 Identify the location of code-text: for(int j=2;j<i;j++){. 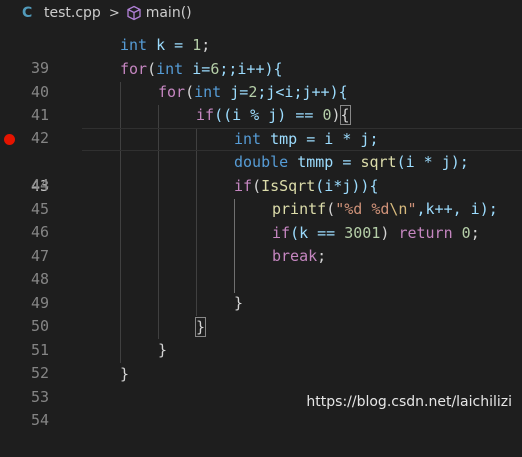
(253, 92).